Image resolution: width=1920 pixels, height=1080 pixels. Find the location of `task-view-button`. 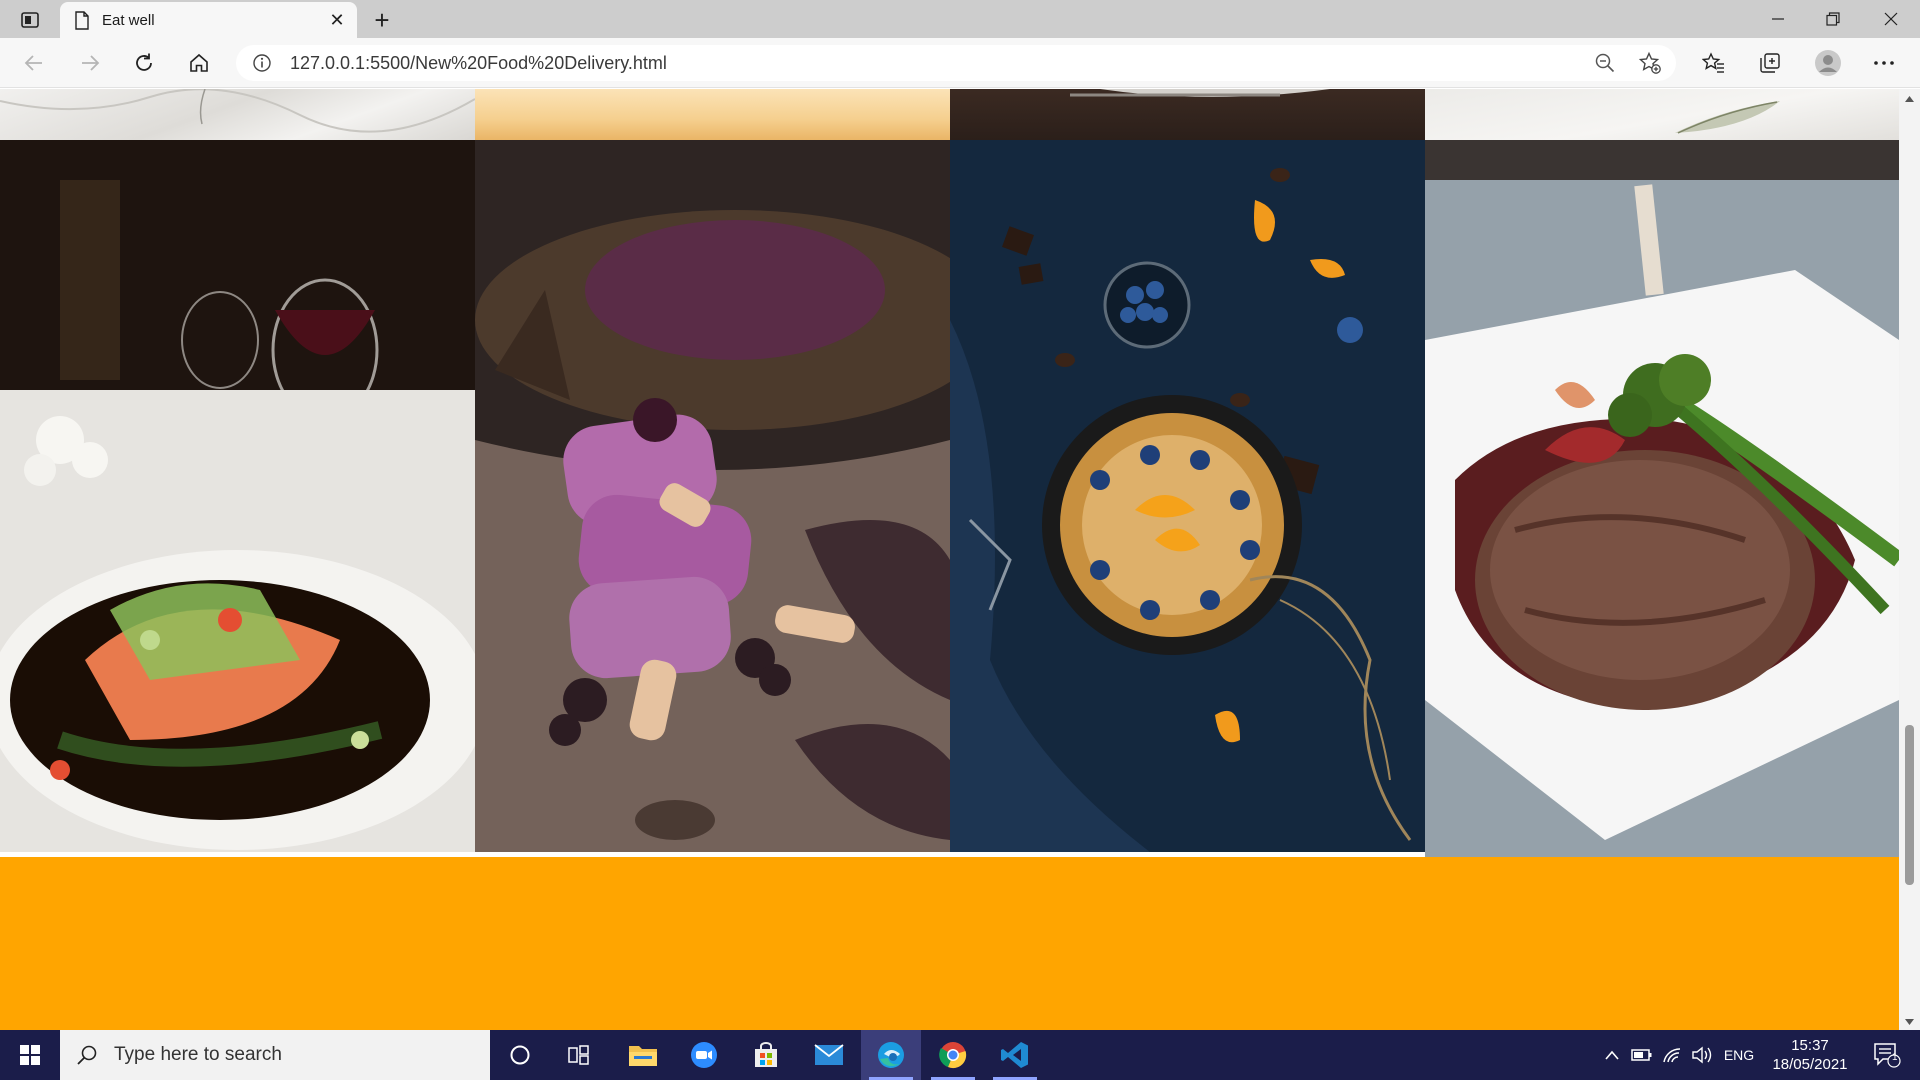

task-view-button is located at coordinates (580, 1055).